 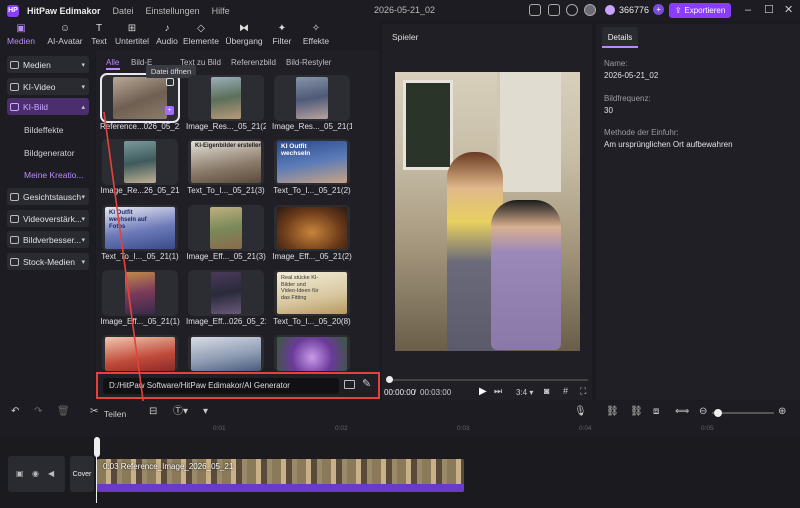 What do you see at coordinates (201, 35) in the screenshot?
I see `tab-elemente: ◇ Elemente` at bounding box center [201, 35].